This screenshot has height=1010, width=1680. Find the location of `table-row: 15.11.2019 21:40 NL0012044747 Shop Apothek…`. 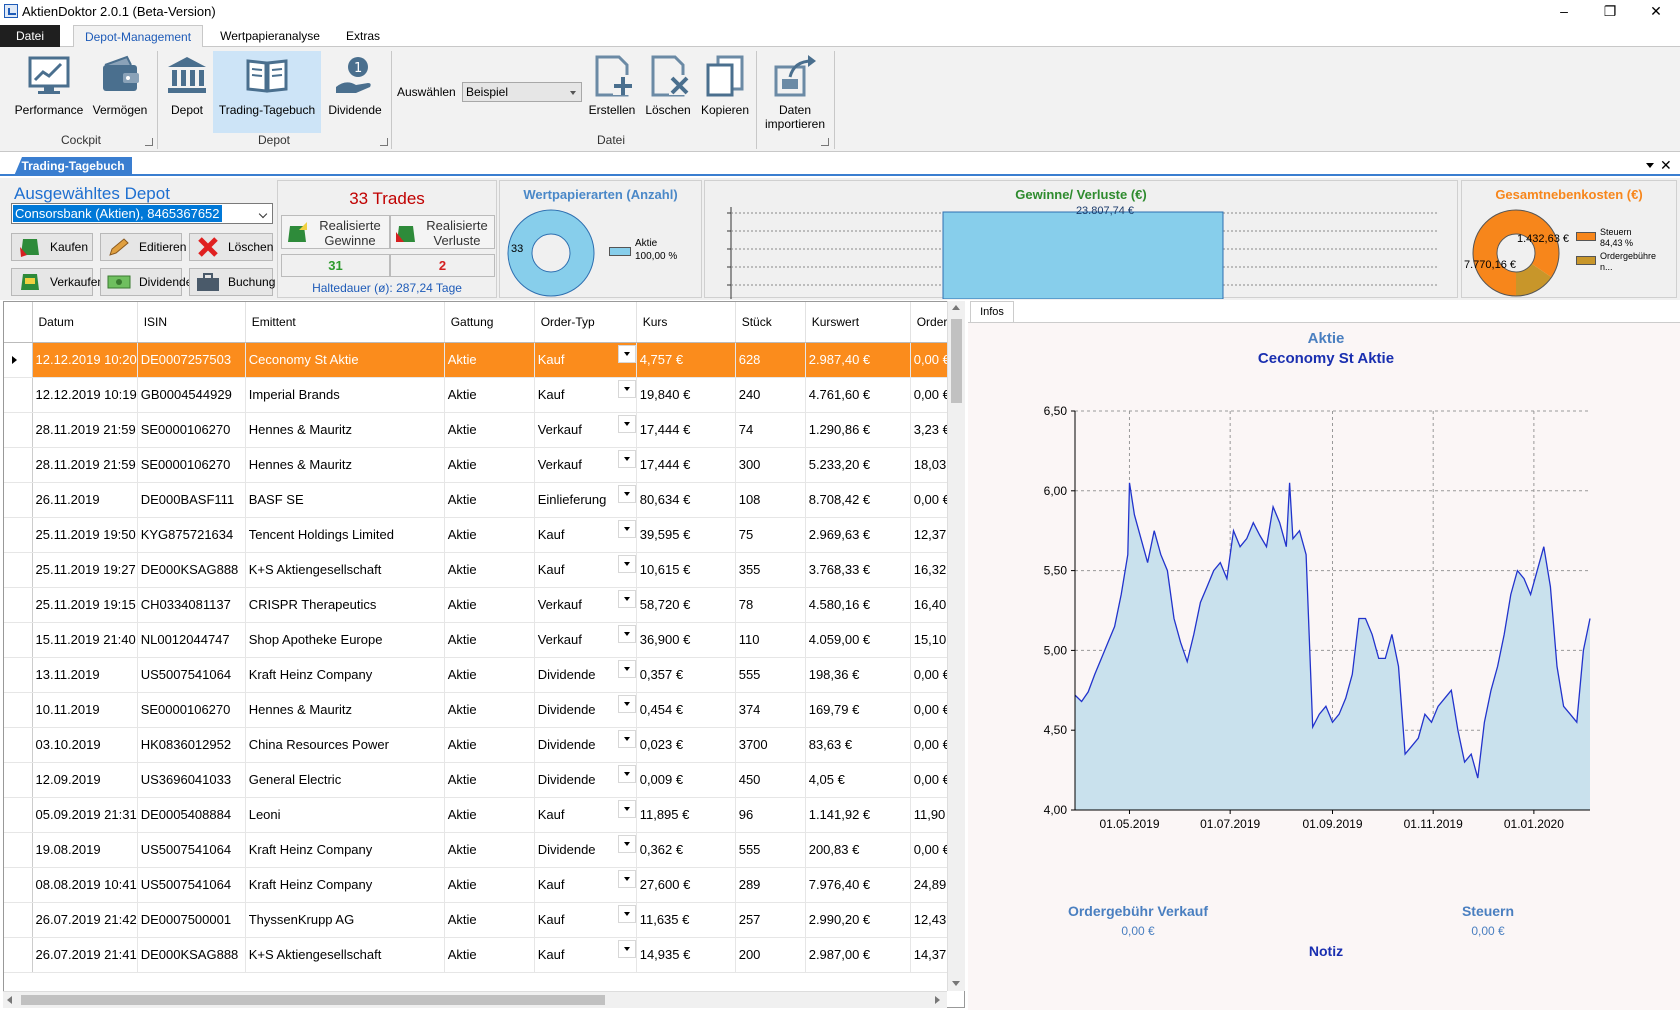

table-row: 15.11.2019 21:40 NL0012044747 Shop Apothek… is located at coordinates (481, 640).